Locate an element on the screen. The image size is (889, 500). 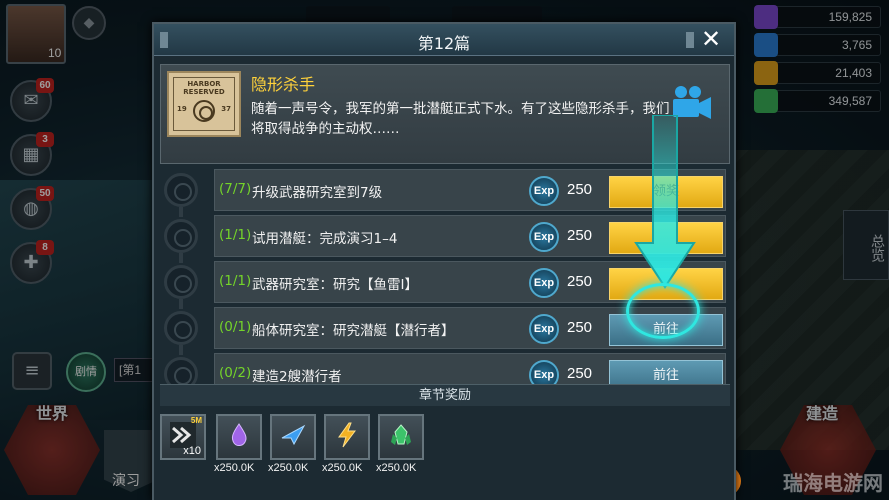
task-name: 升级武器研究室到7级 is located at coordinates (317, 193).